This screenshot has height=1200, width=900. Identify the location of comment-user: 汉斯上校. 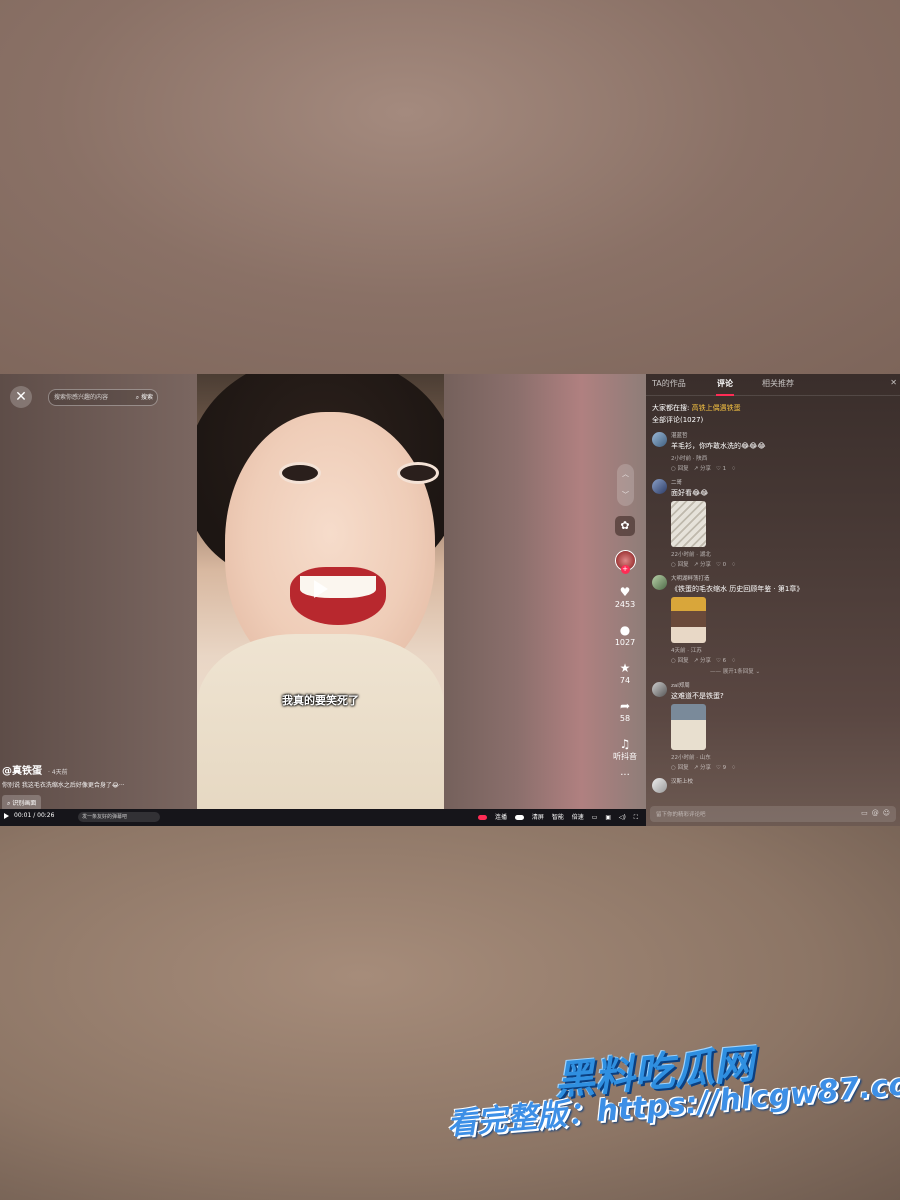
(785, 781).